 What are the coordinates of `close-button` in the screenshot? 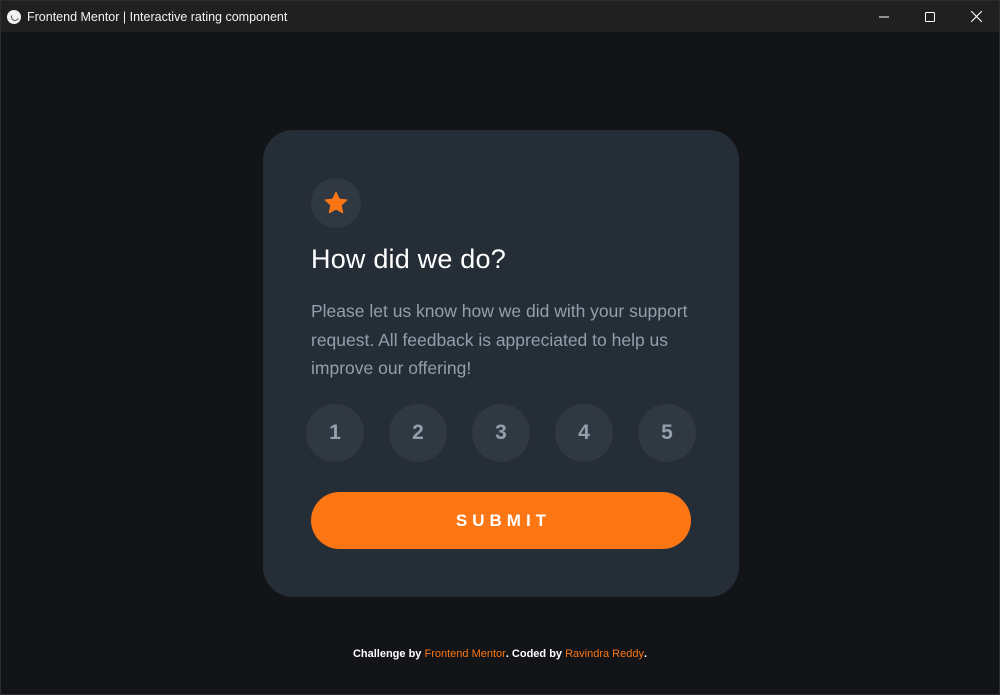 It's located at (976, 16).